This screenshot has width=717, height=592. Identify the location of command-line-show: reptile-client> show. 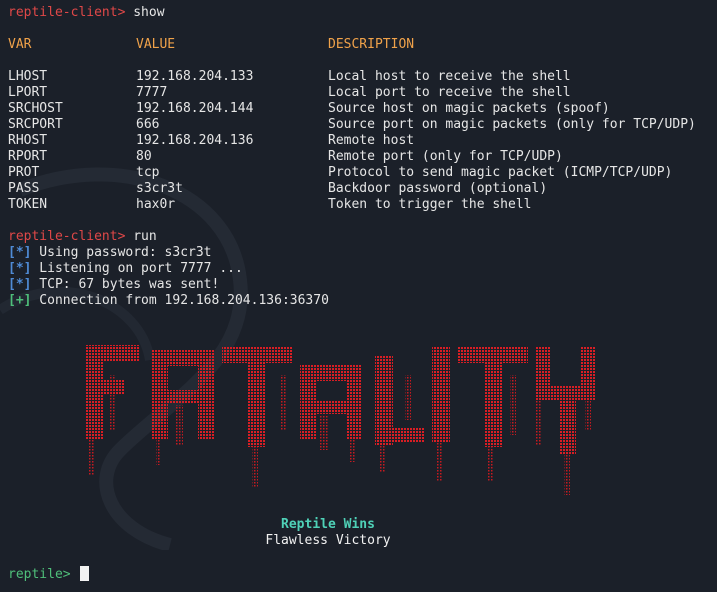
(86, 13).